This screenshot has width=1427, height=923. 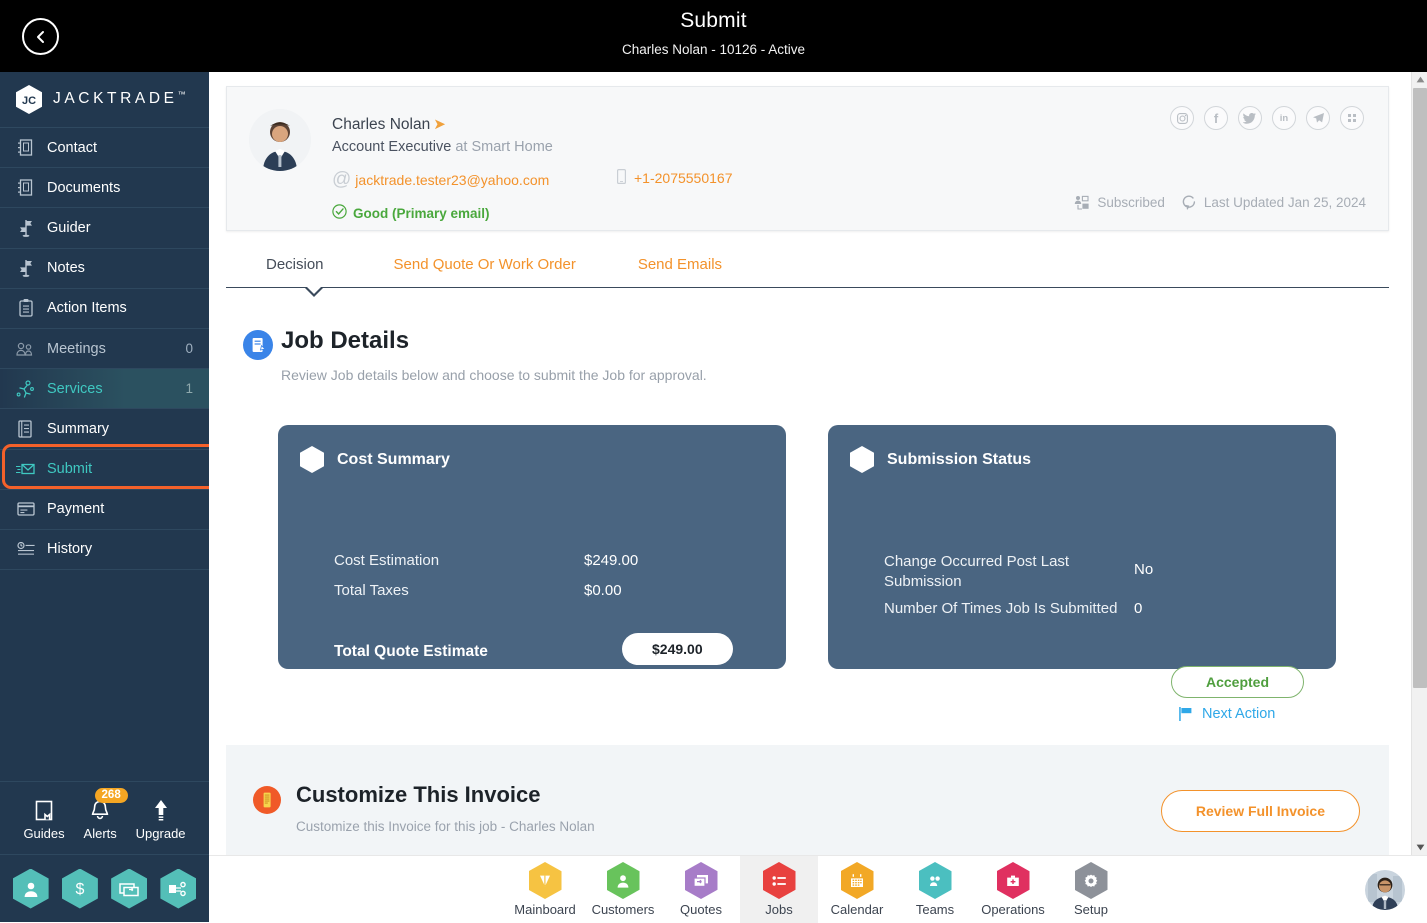 What do you see at coordinates (442, 147) in the screenshot?
I see `contact-role-row: Account Executive at Smart Home` at bounding box center [442, 147].